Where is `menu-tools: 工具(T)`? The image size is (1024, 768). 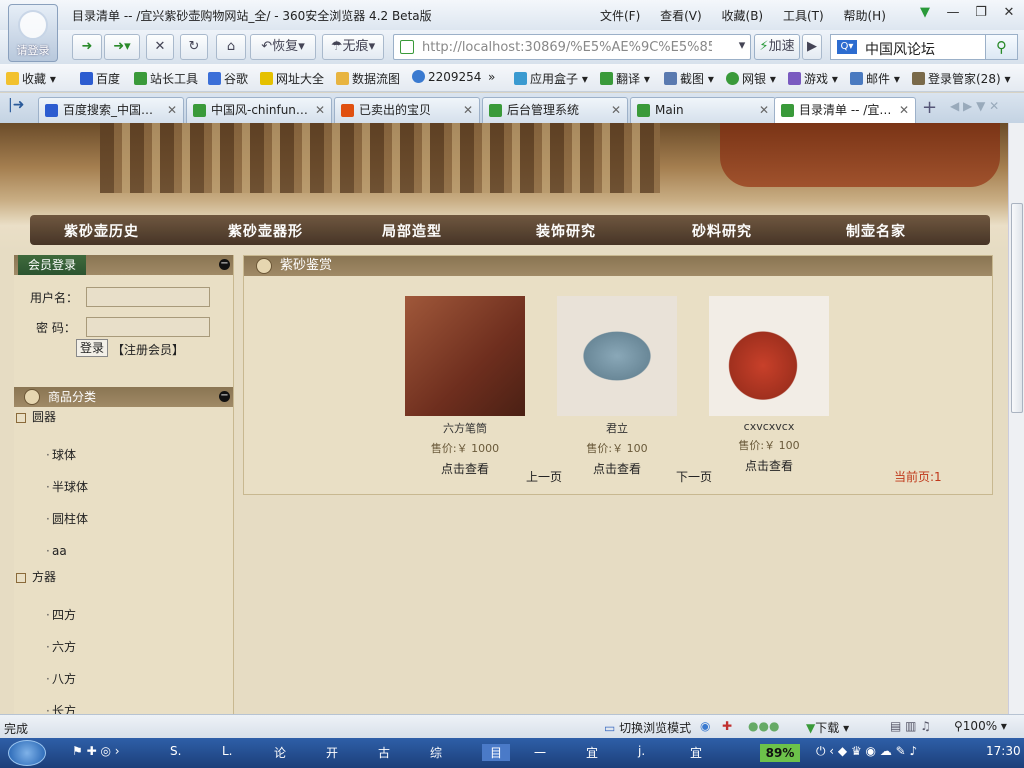 menu-tools: 工具(T) is located at coordinates (803, 16).